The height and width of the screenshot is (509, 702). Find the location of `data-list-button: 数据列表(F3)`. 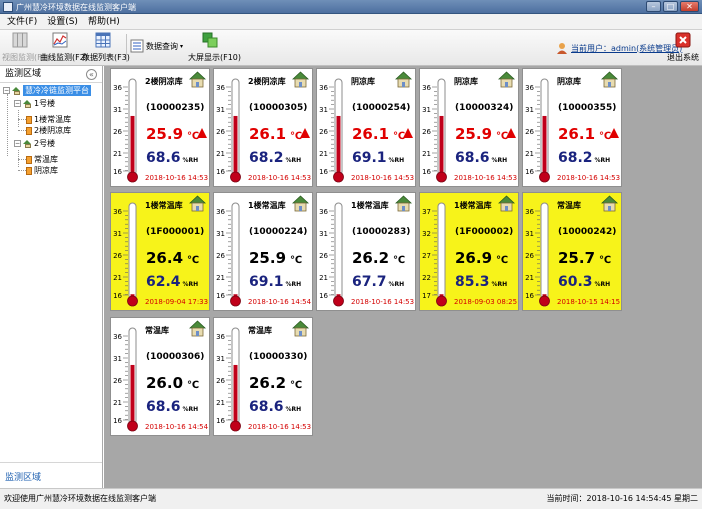

data-list-button: 数据列表(F3) is located at coordinates (106, 47).